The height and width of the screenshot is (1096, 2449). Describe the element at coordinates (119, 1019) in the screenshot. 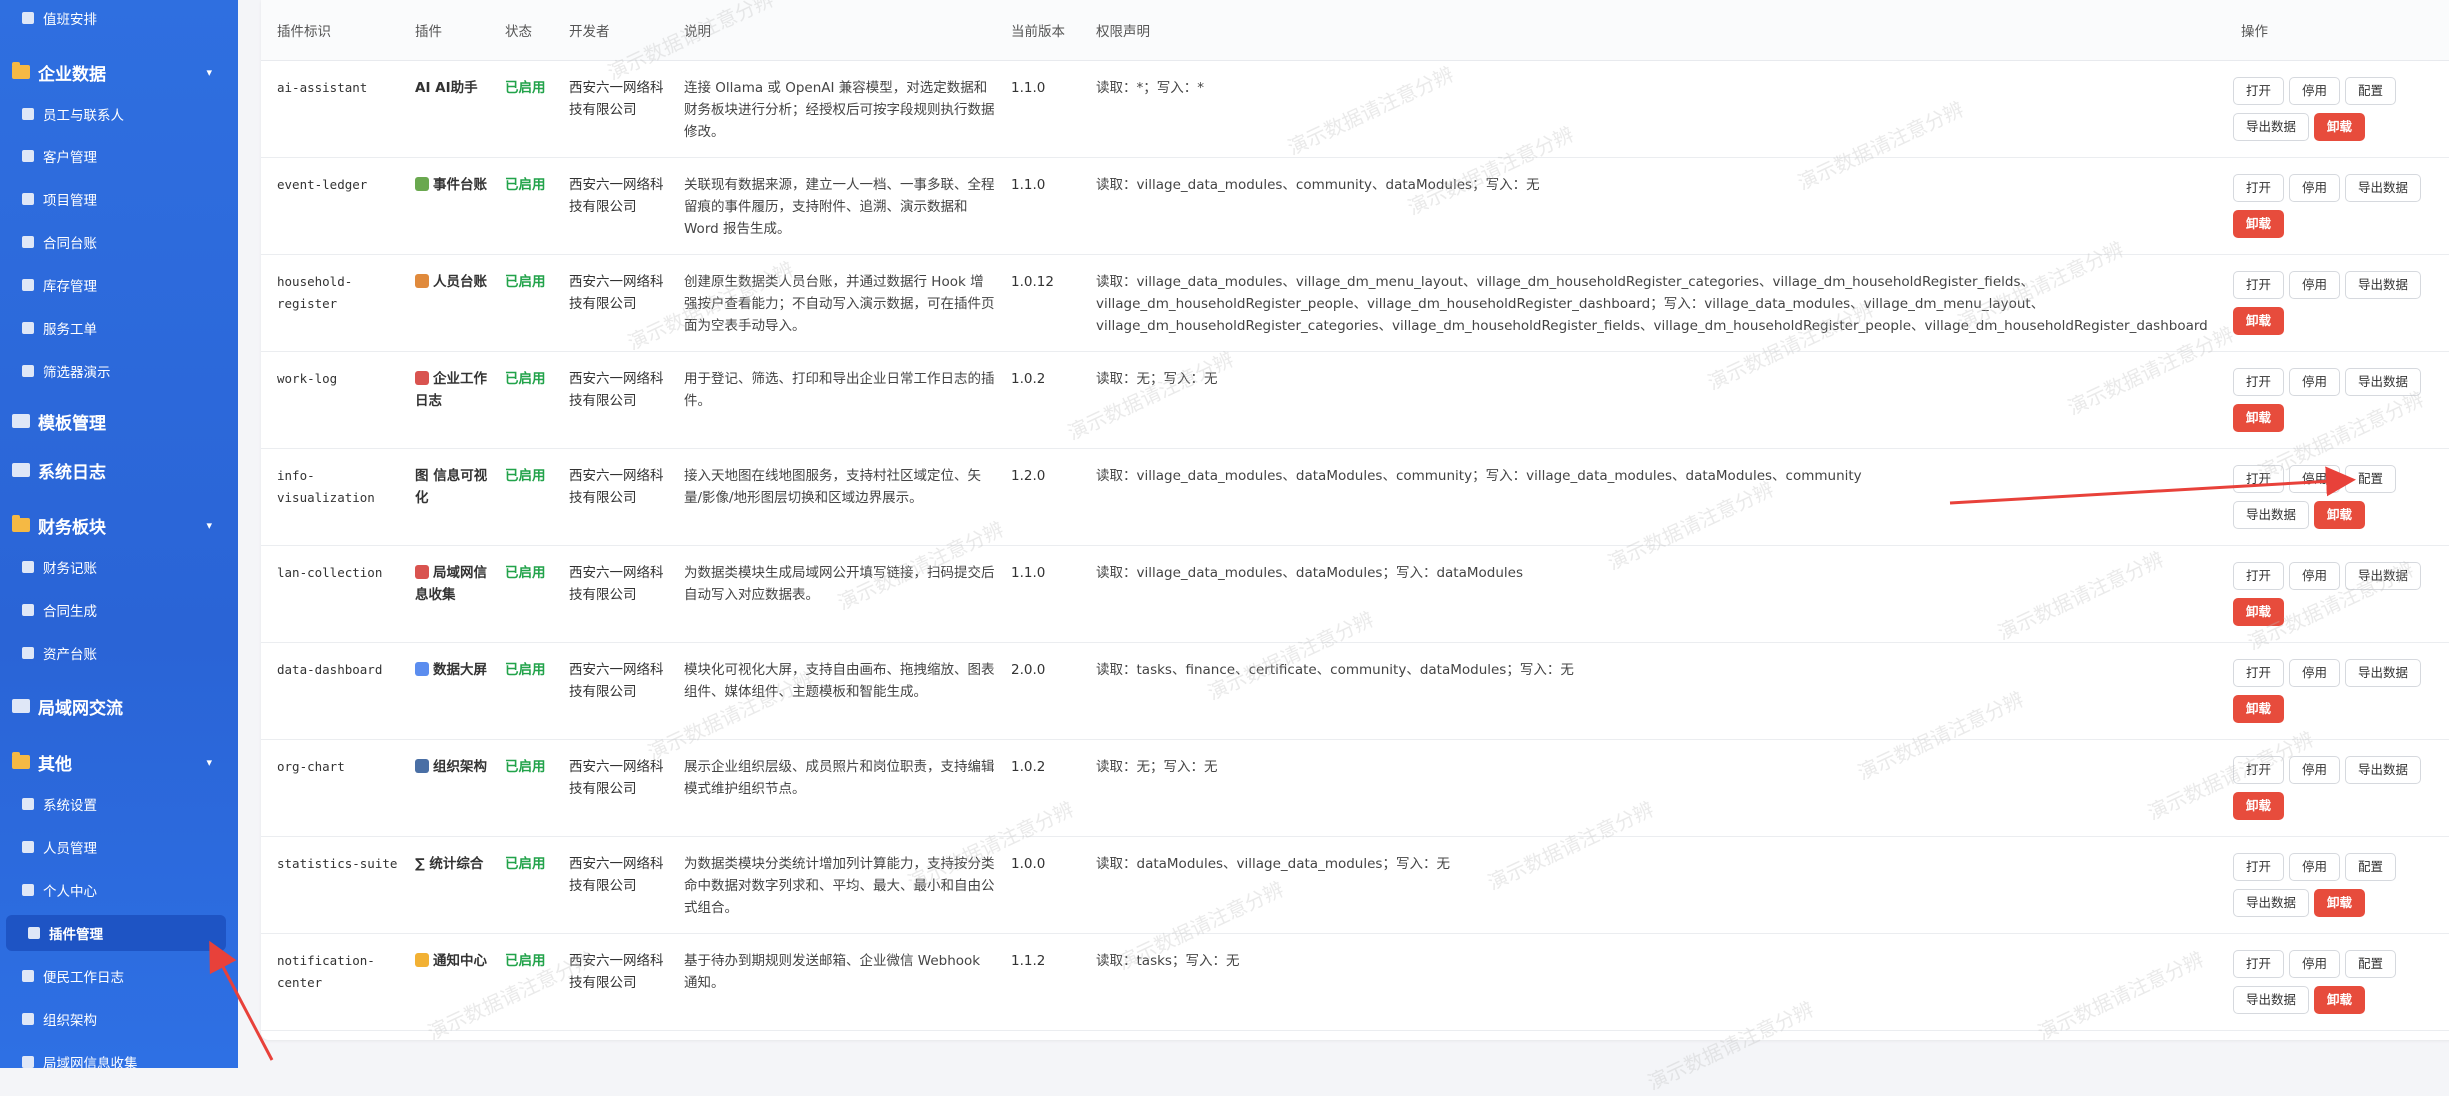

I see `sidebar-item-22: 组织架构` at that location.